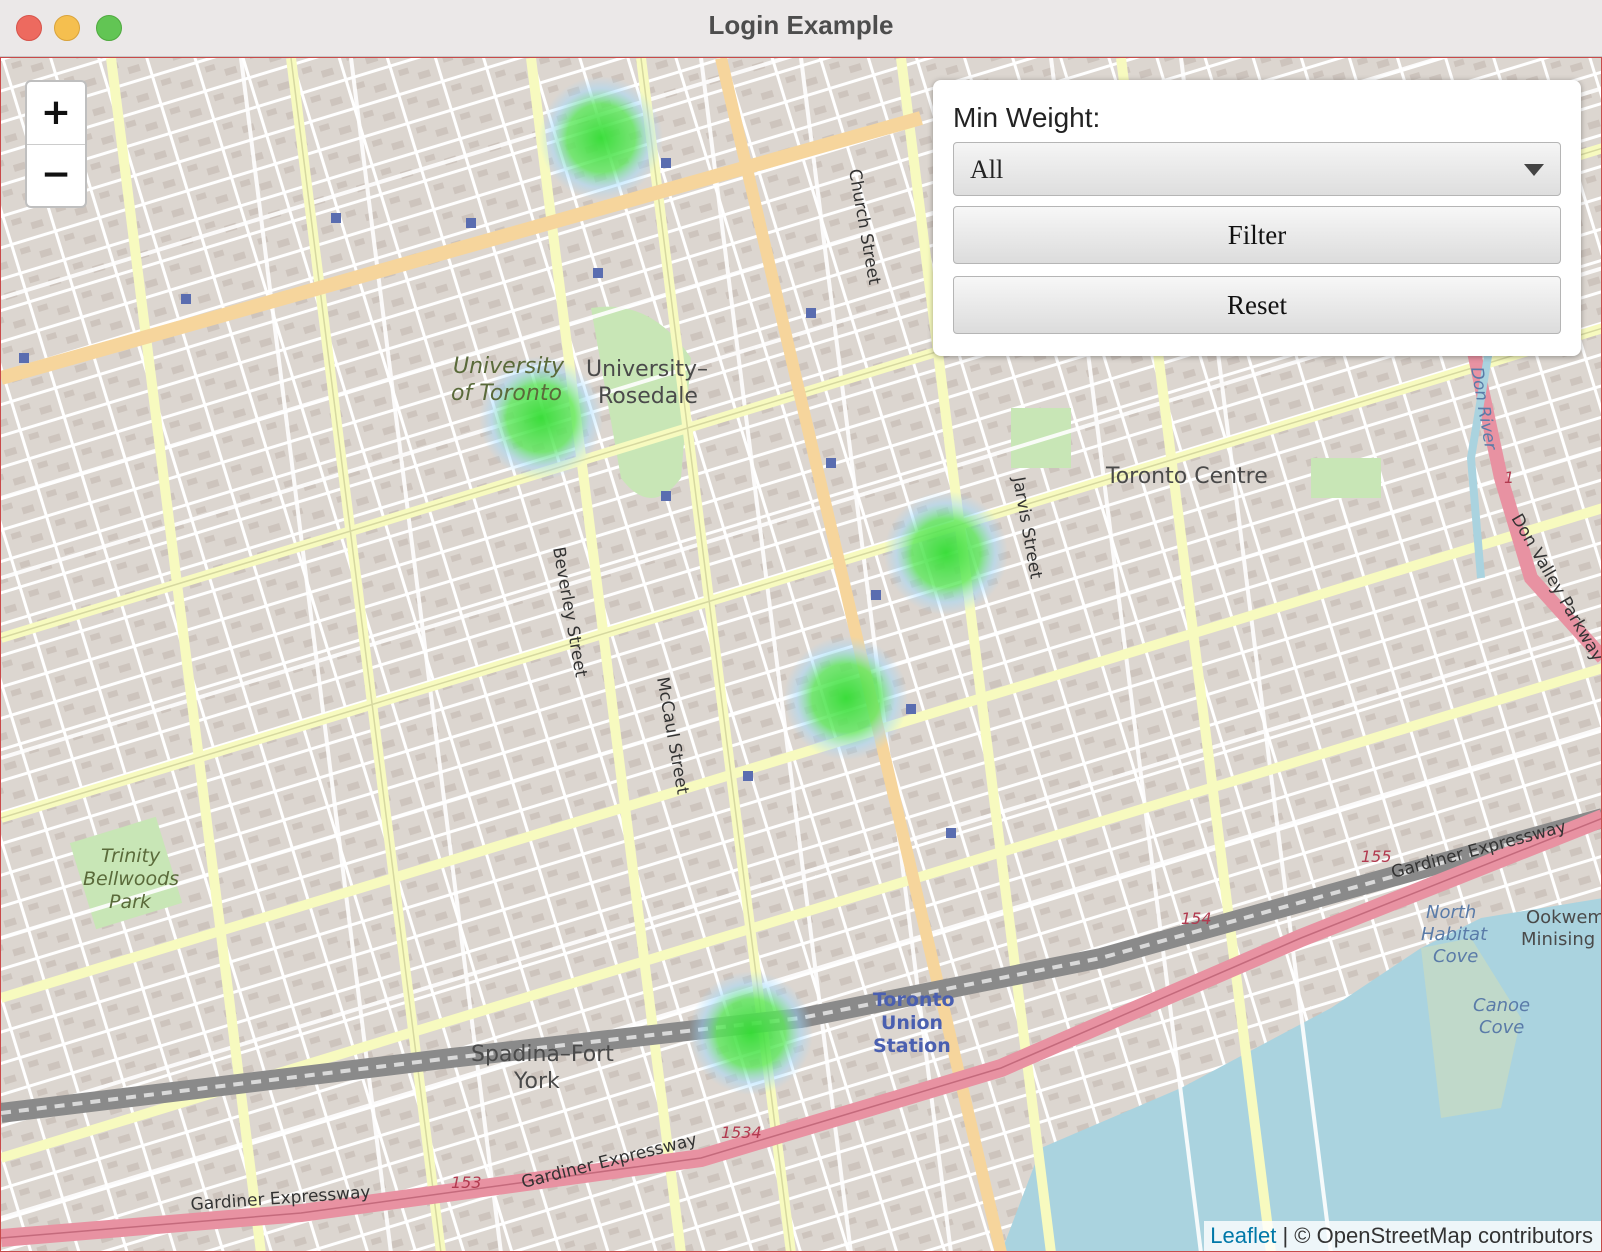 This screenshot has width=1602, height=1252. I want to click on shield-1: 1, so click(1509, 477).